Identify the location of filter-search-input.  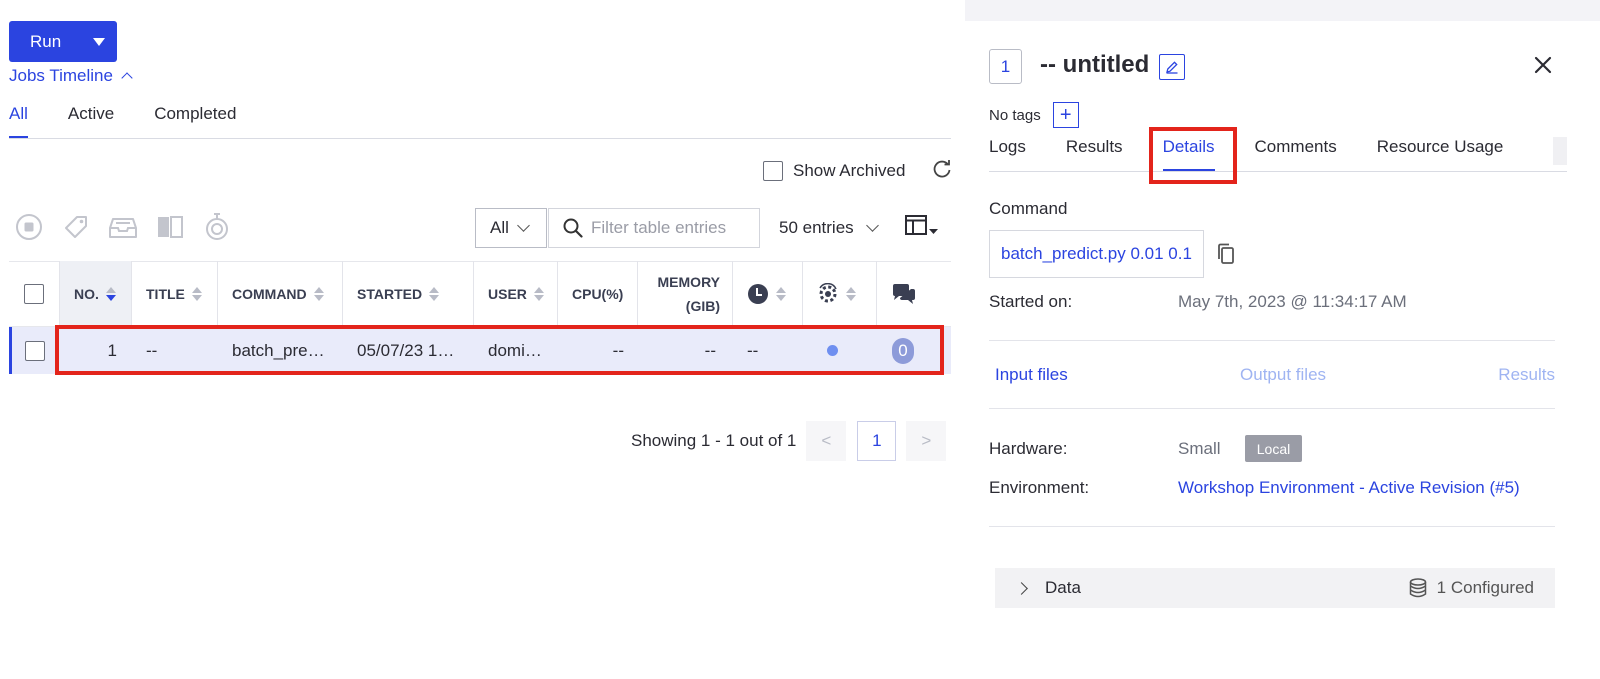
(671, 228).